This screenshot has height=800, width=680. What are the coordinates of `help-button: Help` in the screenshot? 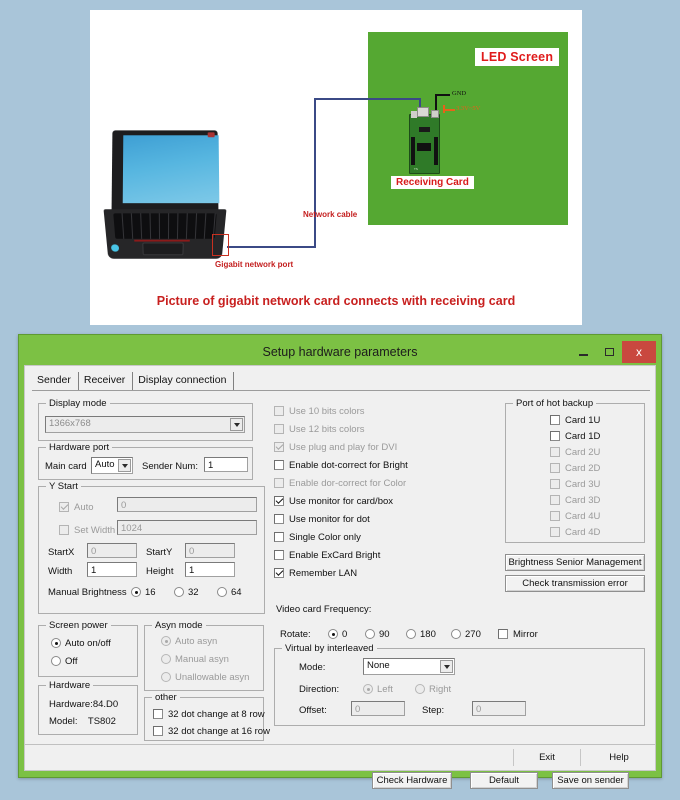 It's located at (619, 757).